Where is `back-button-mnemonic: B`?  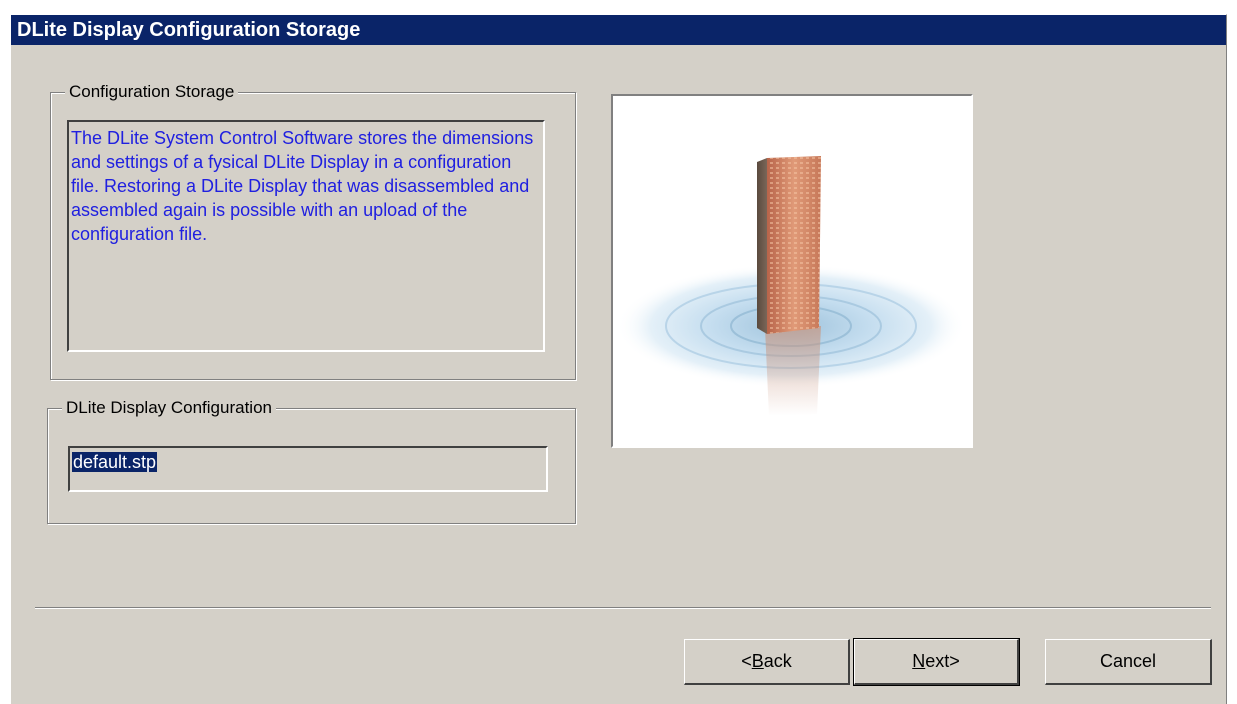
back-button-mnemonic: B is located at coordinates (757, 661).